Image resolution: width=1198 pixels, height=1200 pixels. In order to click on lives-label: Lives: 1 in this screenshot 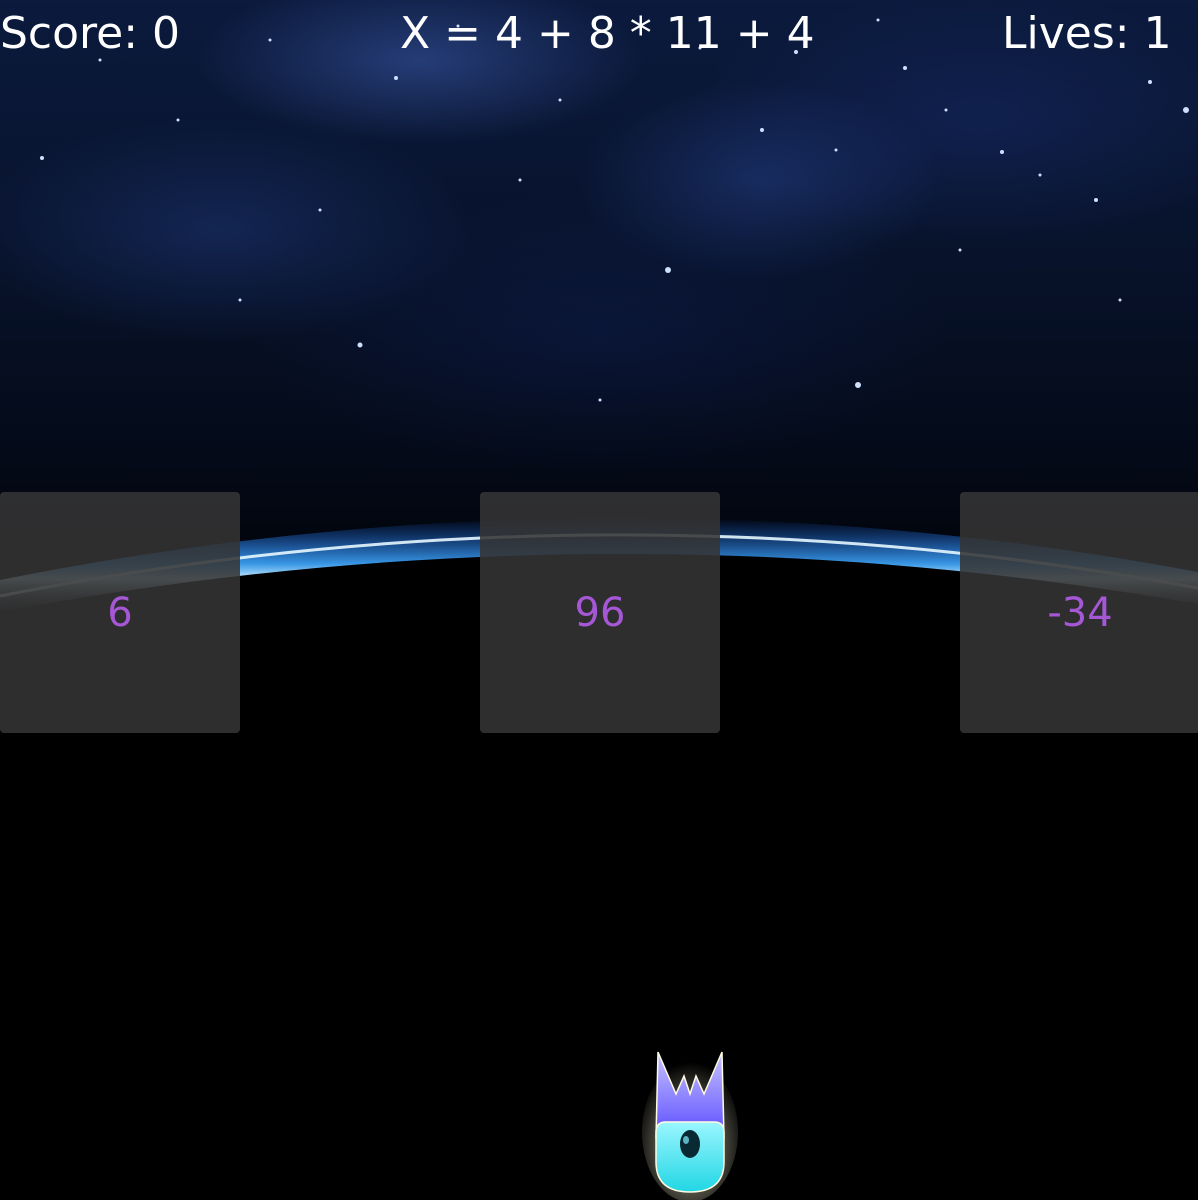, I will do `click(1087, 33)`.